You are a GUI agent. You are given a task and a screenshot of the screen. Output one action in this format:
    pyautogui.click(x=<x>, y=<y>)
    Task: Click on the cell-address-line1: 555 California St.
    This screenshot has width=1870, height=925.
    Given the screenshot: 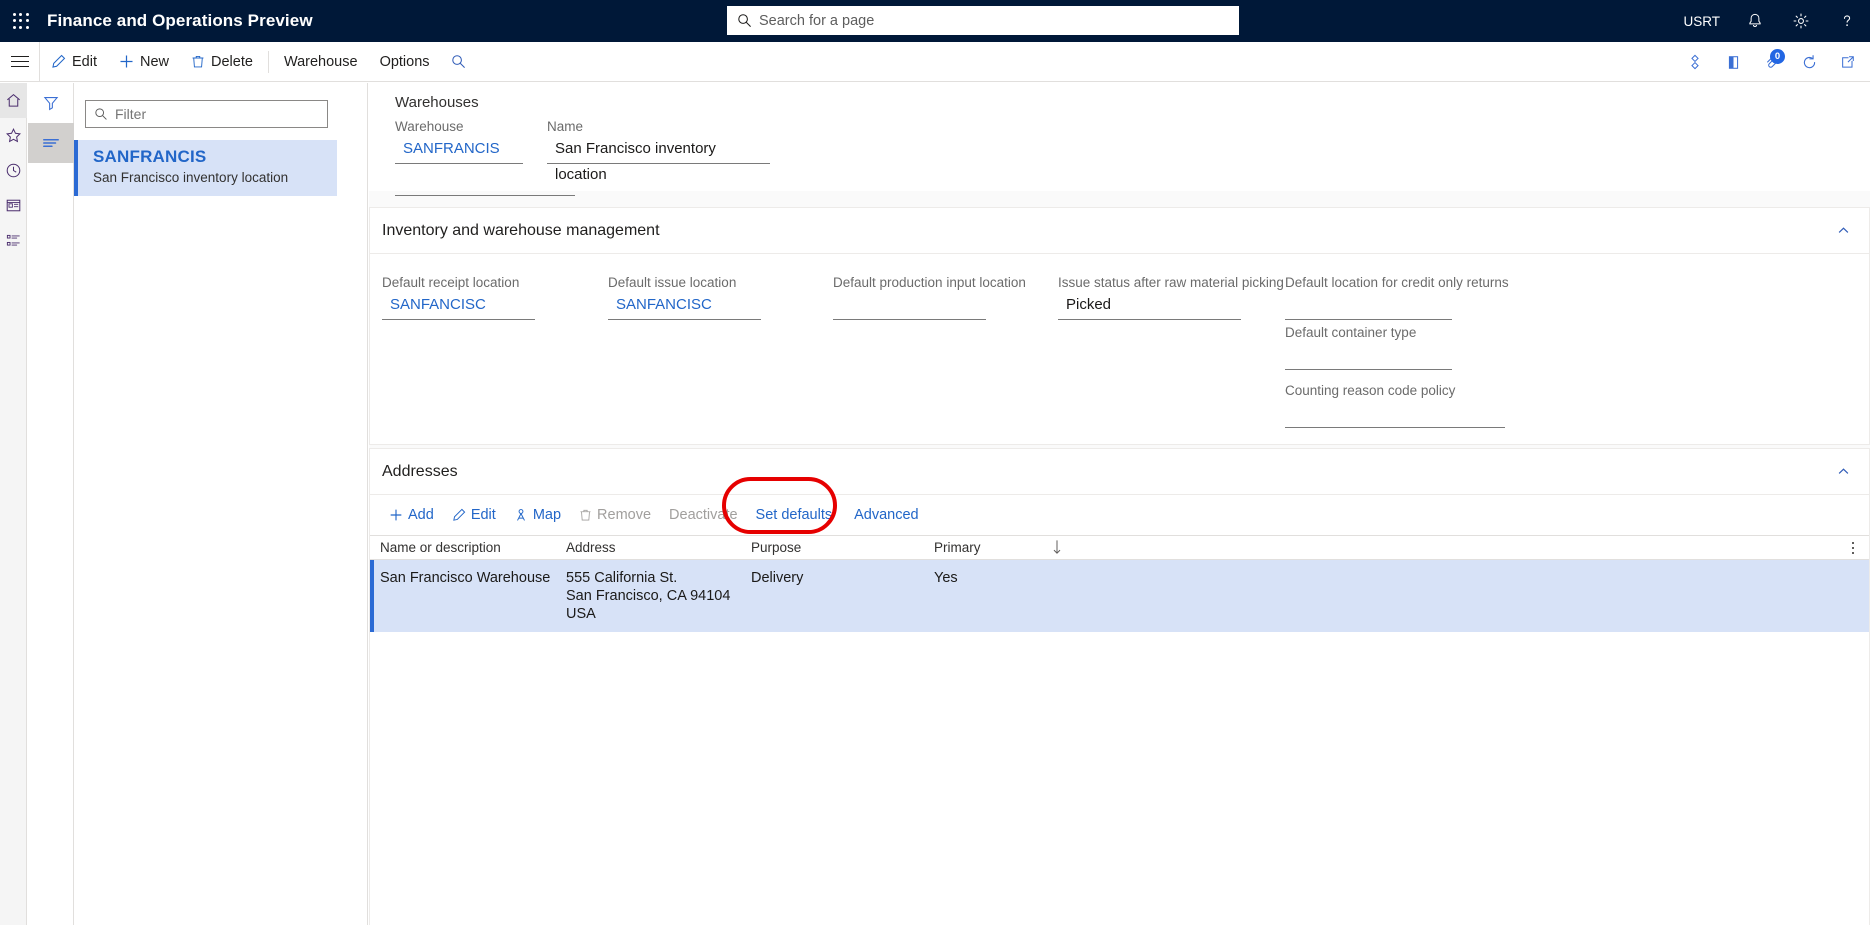 What is the action you would take?
    pyautogui.click(x=622, y=578)
    